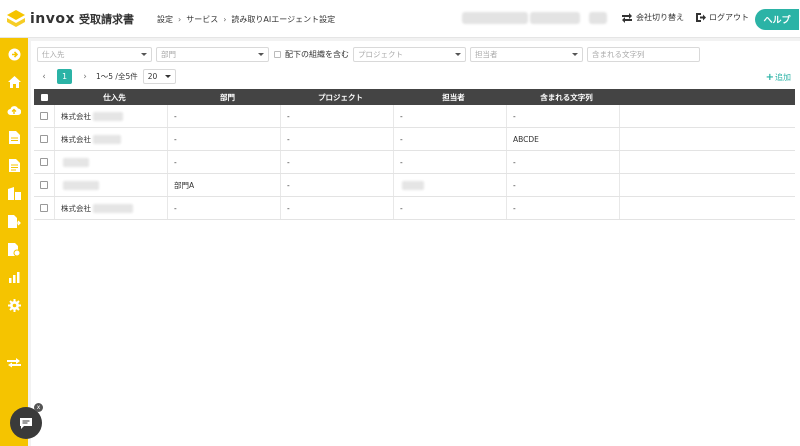 This screenshot has height=446, width=800. I want to click on breadcrumb: 設定 › サービス › 読み取りAIエージェント設定, so click(246, 19).